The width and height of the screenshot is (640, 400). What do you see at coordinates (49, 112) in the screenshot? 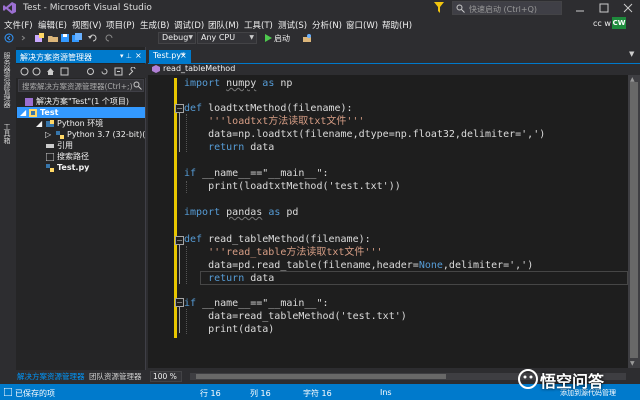
I see `tree-item-project: Test` at bounding box center [49, 112].